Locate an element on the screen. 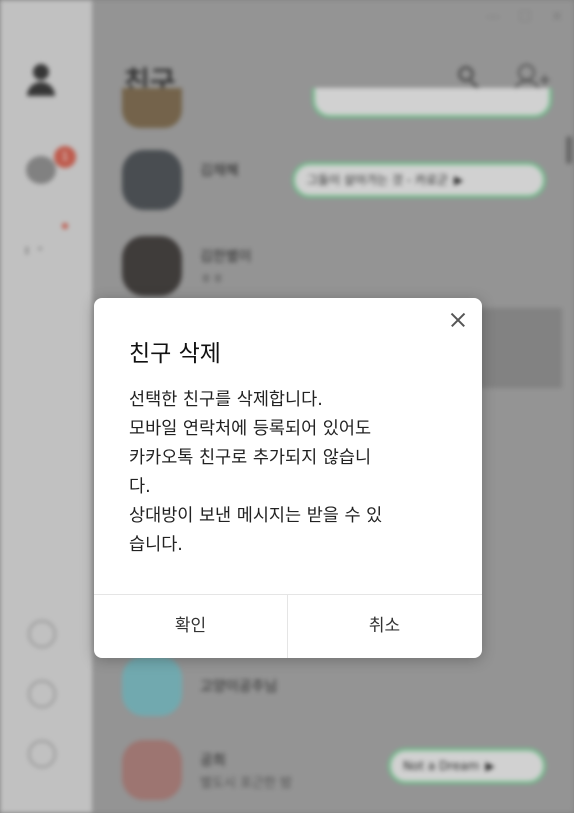  dialog-message-line: 다. is located at coordinates (140, 487).